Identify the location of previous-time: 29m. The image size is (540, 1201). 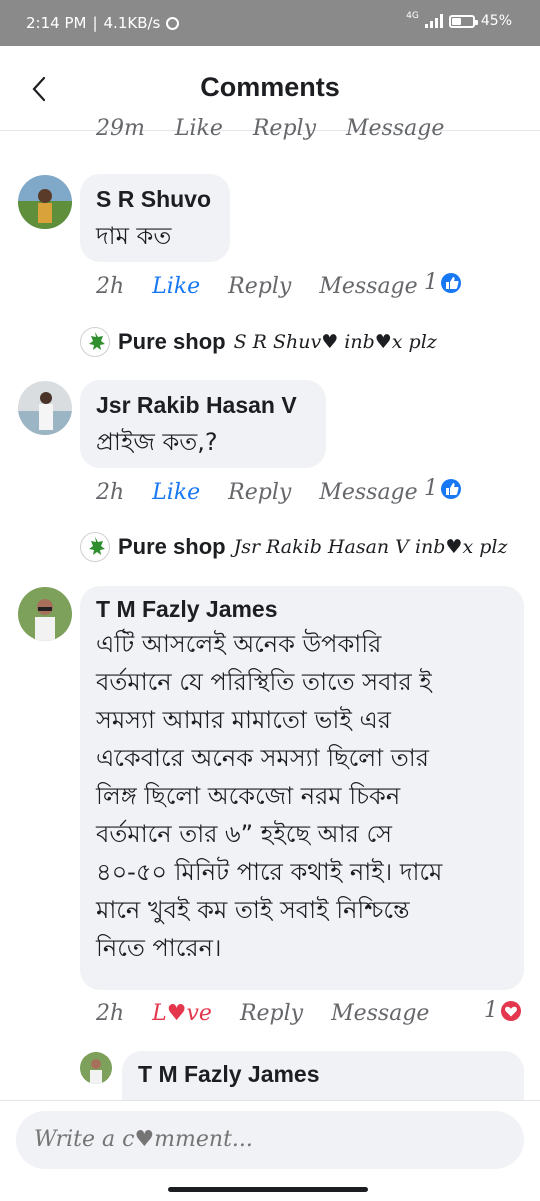
(120, 129).